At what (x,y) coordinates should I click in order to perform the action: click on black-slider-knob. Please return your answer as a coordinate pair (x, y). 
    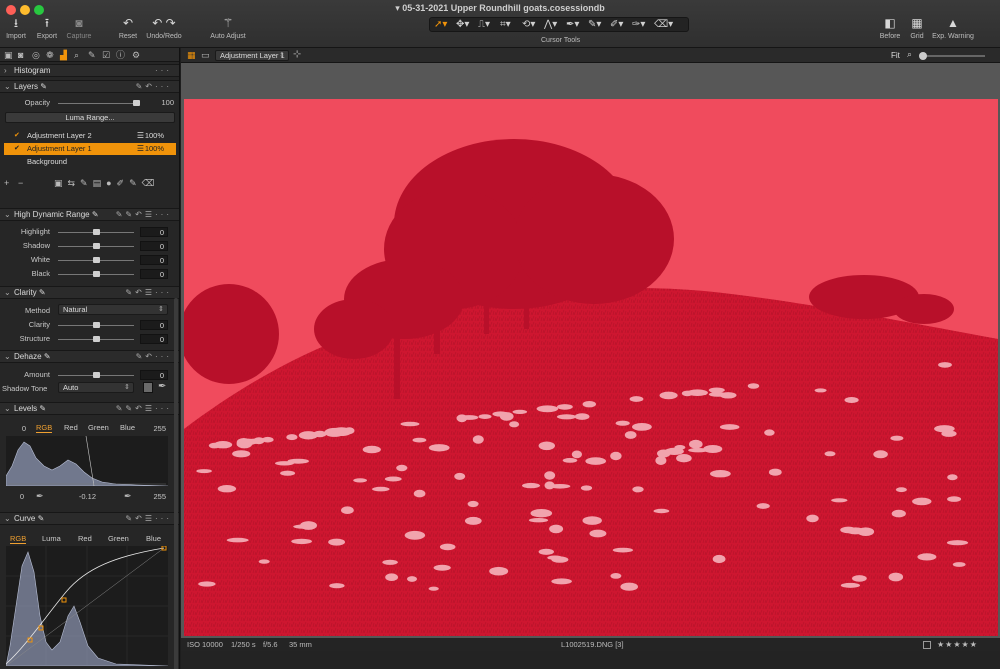
    Looking at the image, I should click on (96, 274).